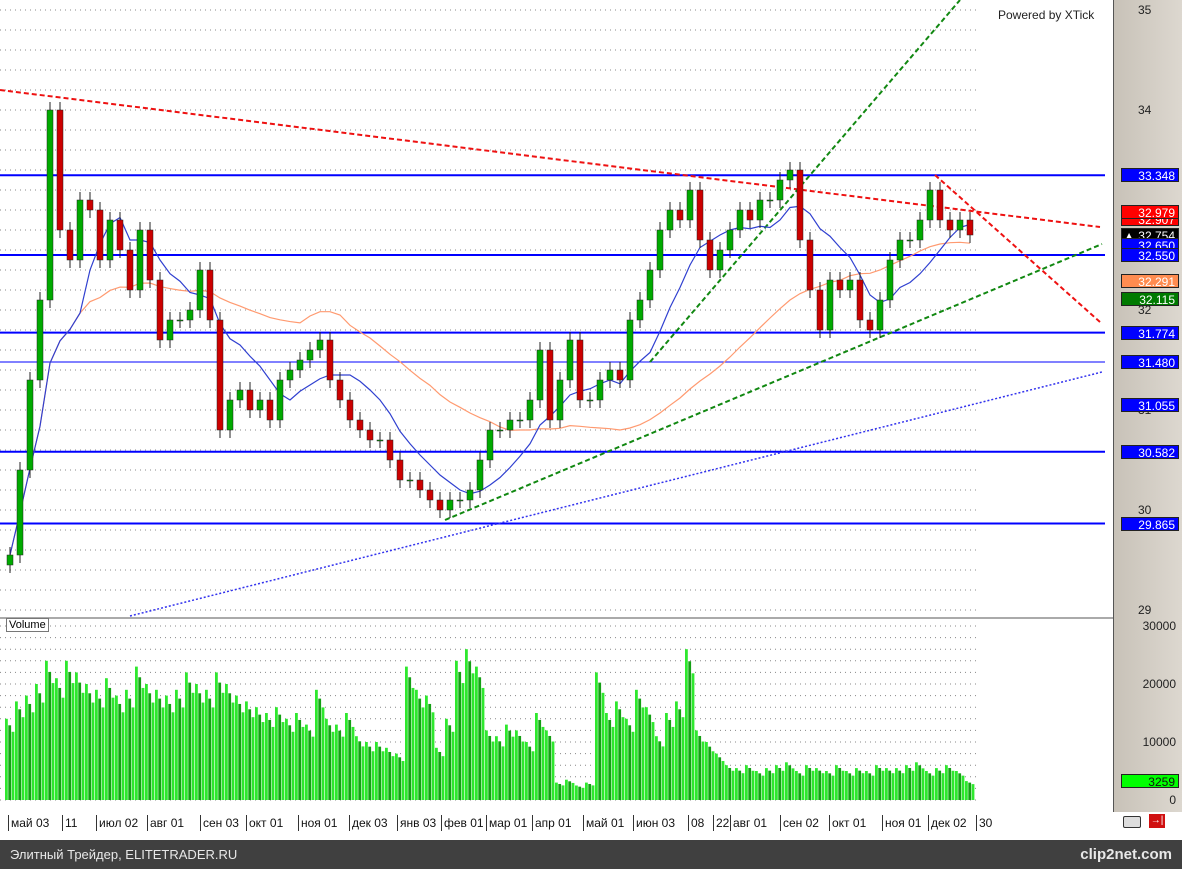 Image resolution: width=1182 pixels, height=869 pixels. I want to click on date-label: май 03, so click(28, 823).